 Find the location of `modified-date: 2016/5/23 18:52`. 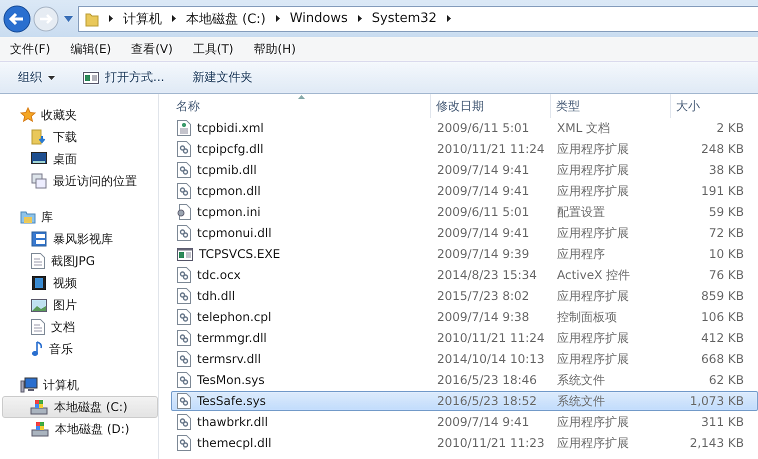

modified-date: 2016/5/23 18:52 is located at coordinates (487, 401).